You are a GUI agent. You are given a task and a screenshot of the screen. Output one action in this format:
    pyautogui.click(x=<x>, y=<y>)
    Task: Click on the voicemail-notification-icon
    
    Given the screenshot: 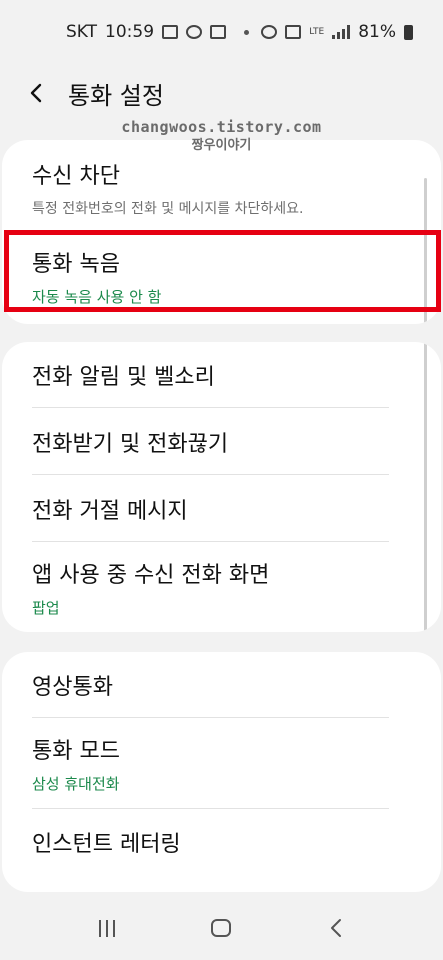 What is the action you would take?
    pyautogui.click(x=218, y=32)
    